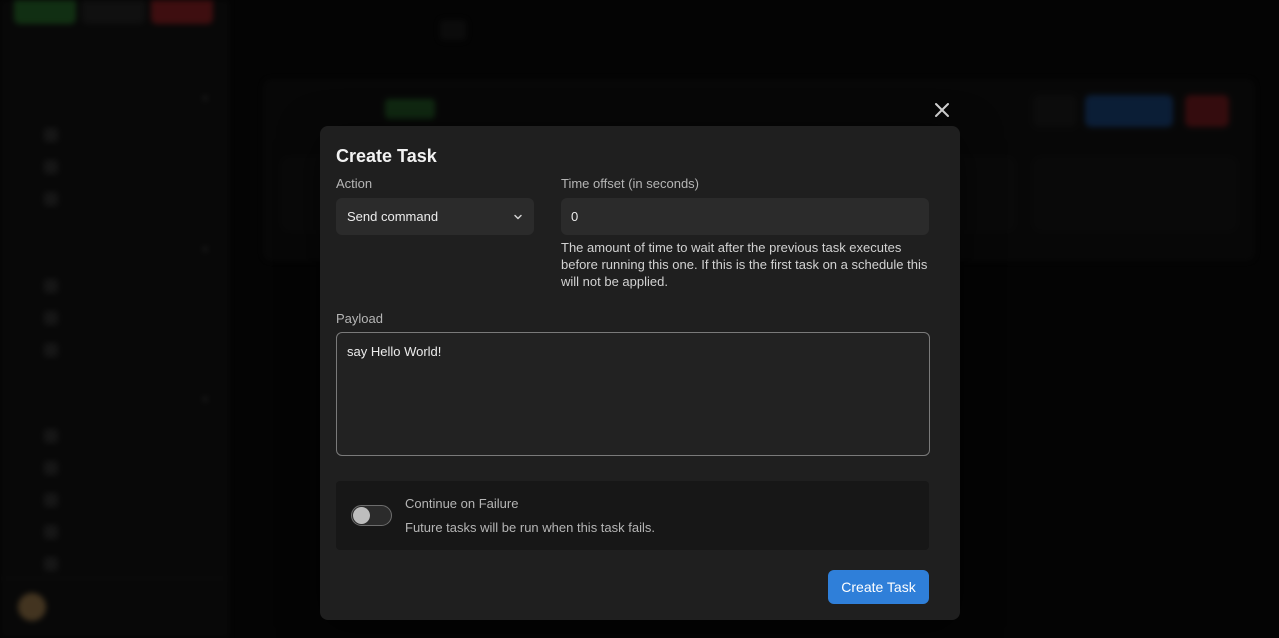 The height and width of the screenshot is (638, 1279). I want to click on continue-on-failure-toggle, so click(371, 515).